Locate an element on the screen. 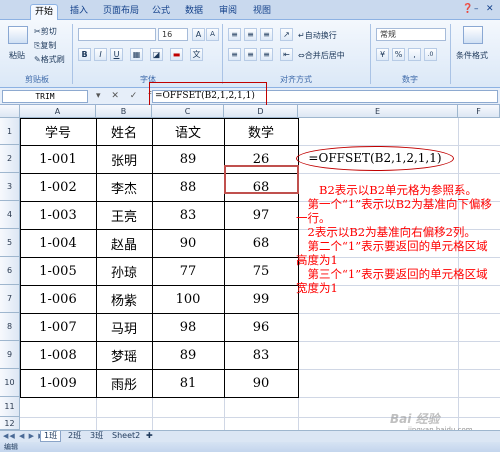  note-line-2: 第一个“1”表示以B2为基准向下偏移一行。 is located at coordinates (394, 211).